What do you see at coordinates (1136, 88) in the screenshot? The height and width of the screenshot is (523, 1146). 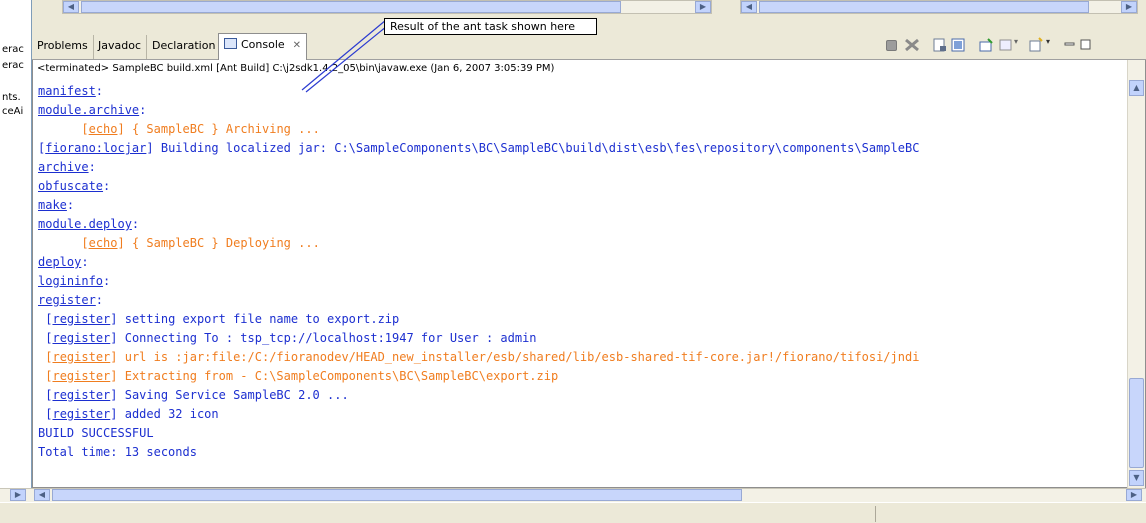 I see `scroll-up-icon: ▲` at bounding box center [1136, 88].